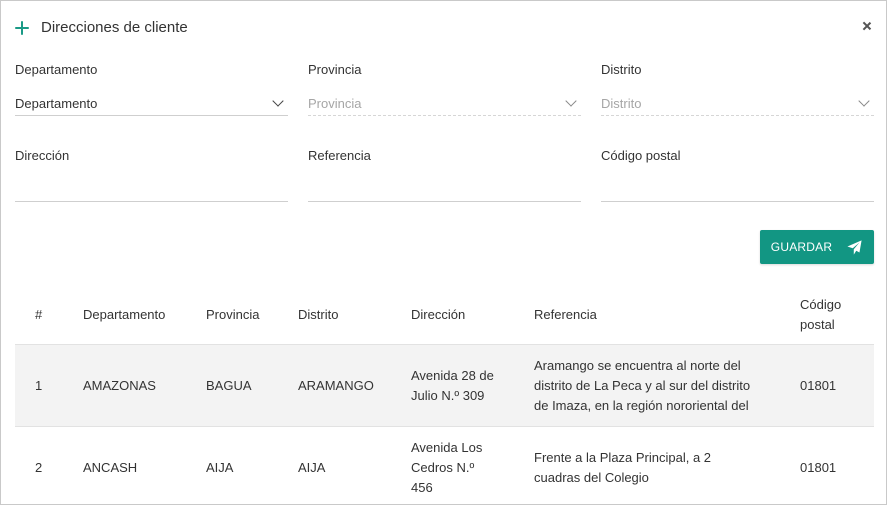  I want to click on distrito-label: Distrito, so click(621, 69).